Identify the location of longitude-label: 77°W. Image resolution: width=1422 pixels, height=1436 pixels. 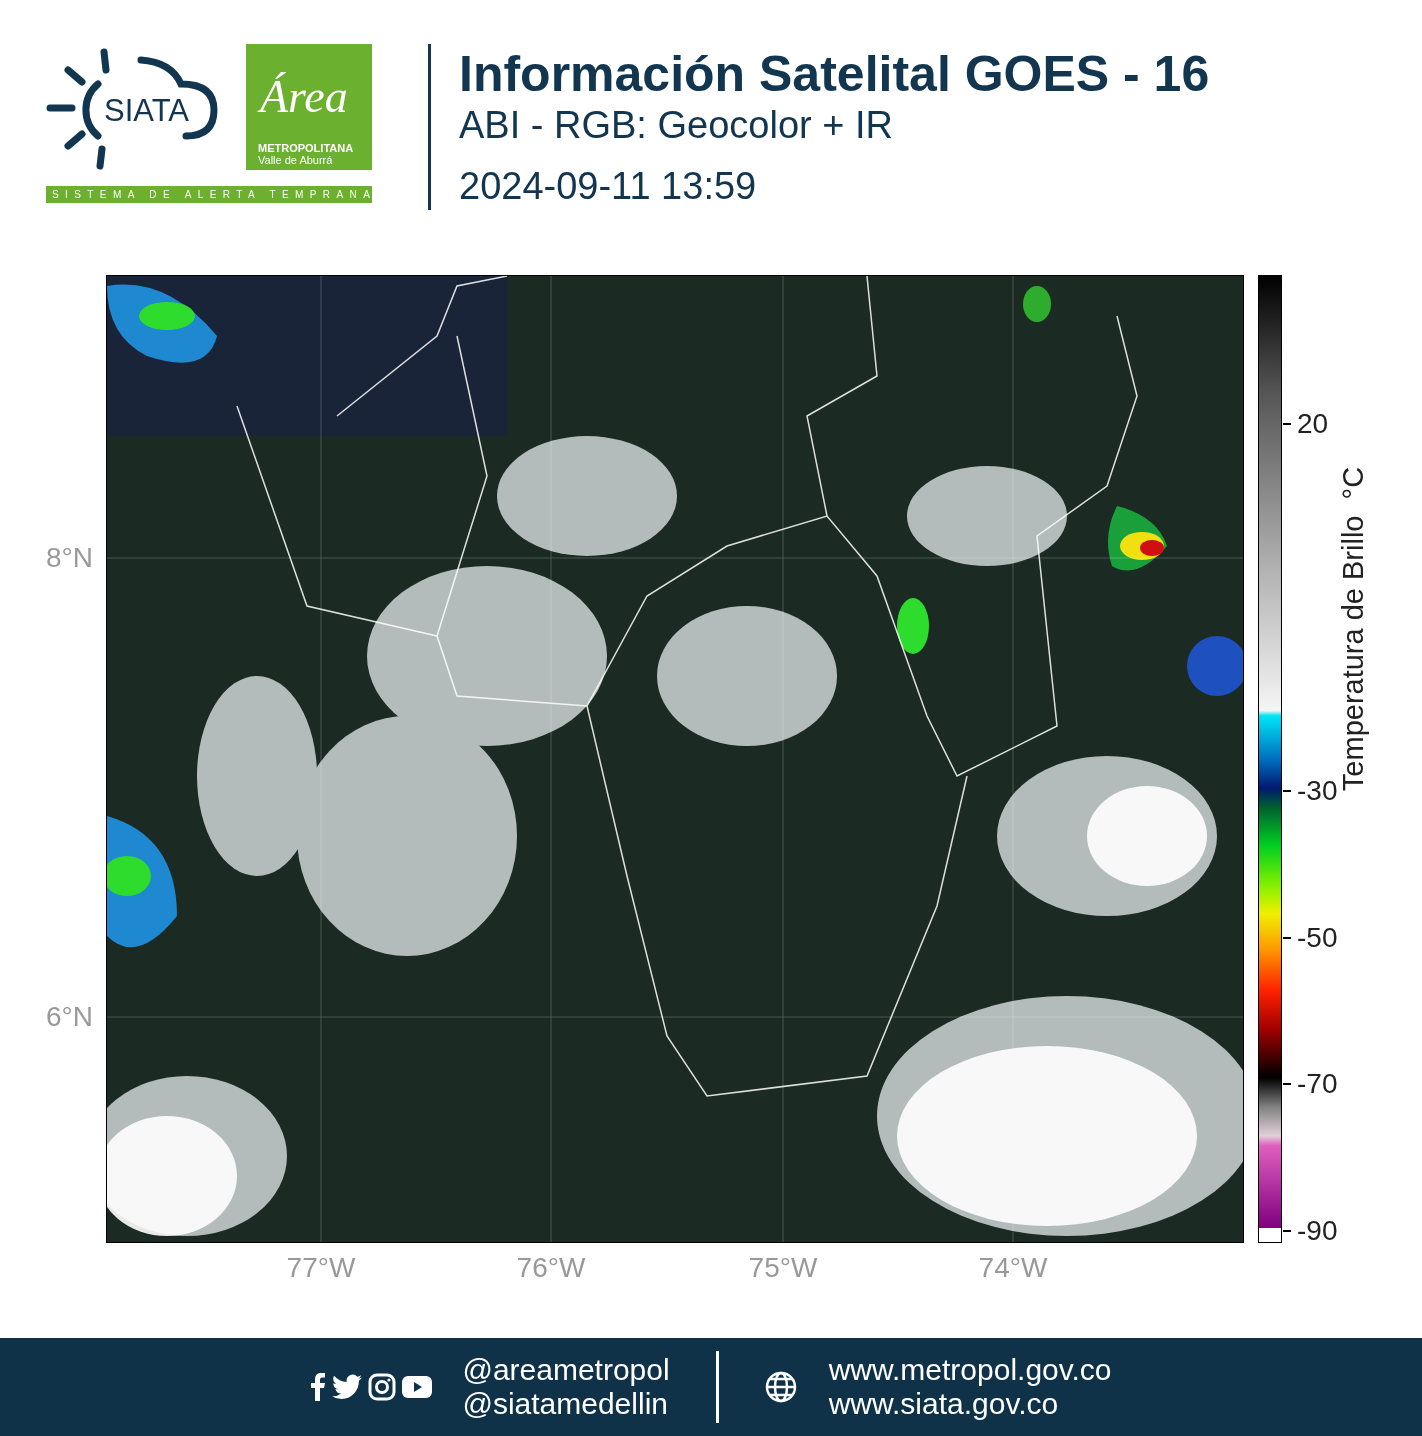
(321, 1268).